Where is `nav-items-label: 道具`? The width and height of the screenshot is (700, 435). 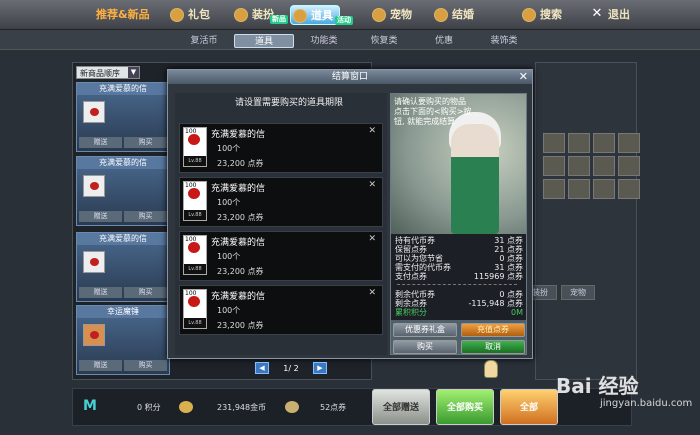 nav-items-label: 道具 is located at coordinates (322, 15).